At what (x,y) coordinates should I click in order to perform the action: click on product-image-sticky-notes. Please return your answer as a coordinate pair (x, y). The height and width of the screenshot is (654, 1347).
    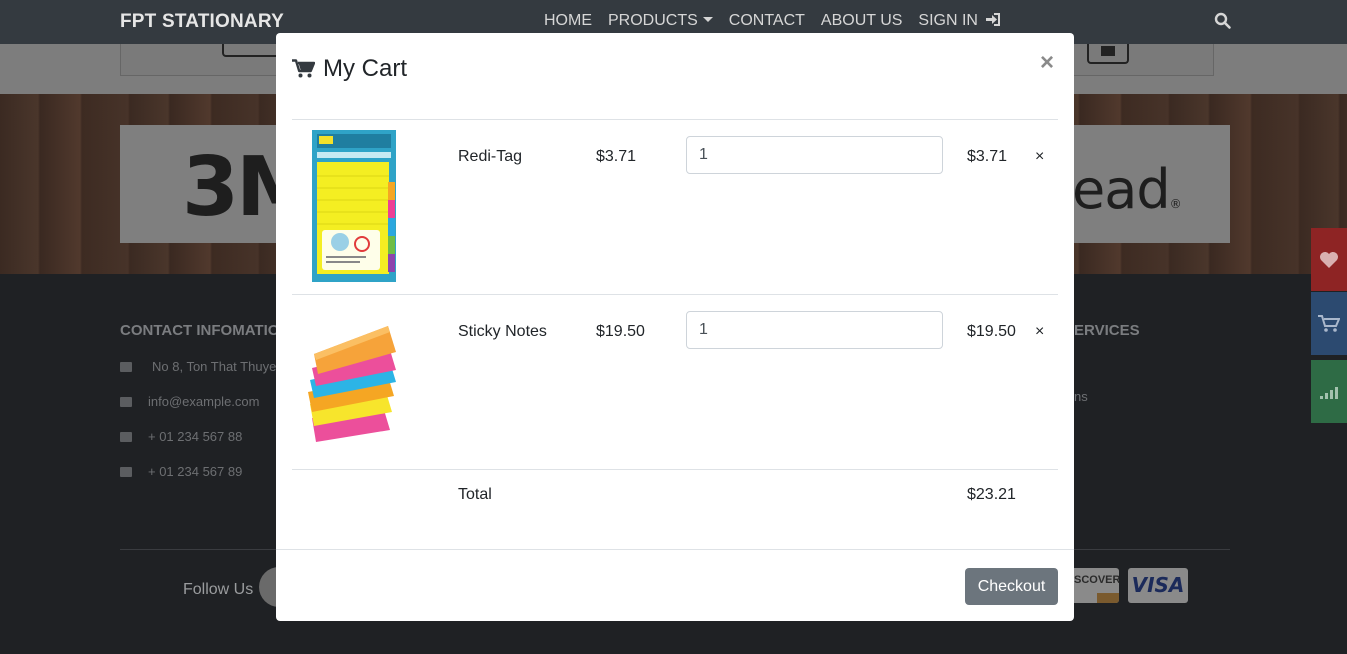
    Looking at the image, I should click on (354, 384).